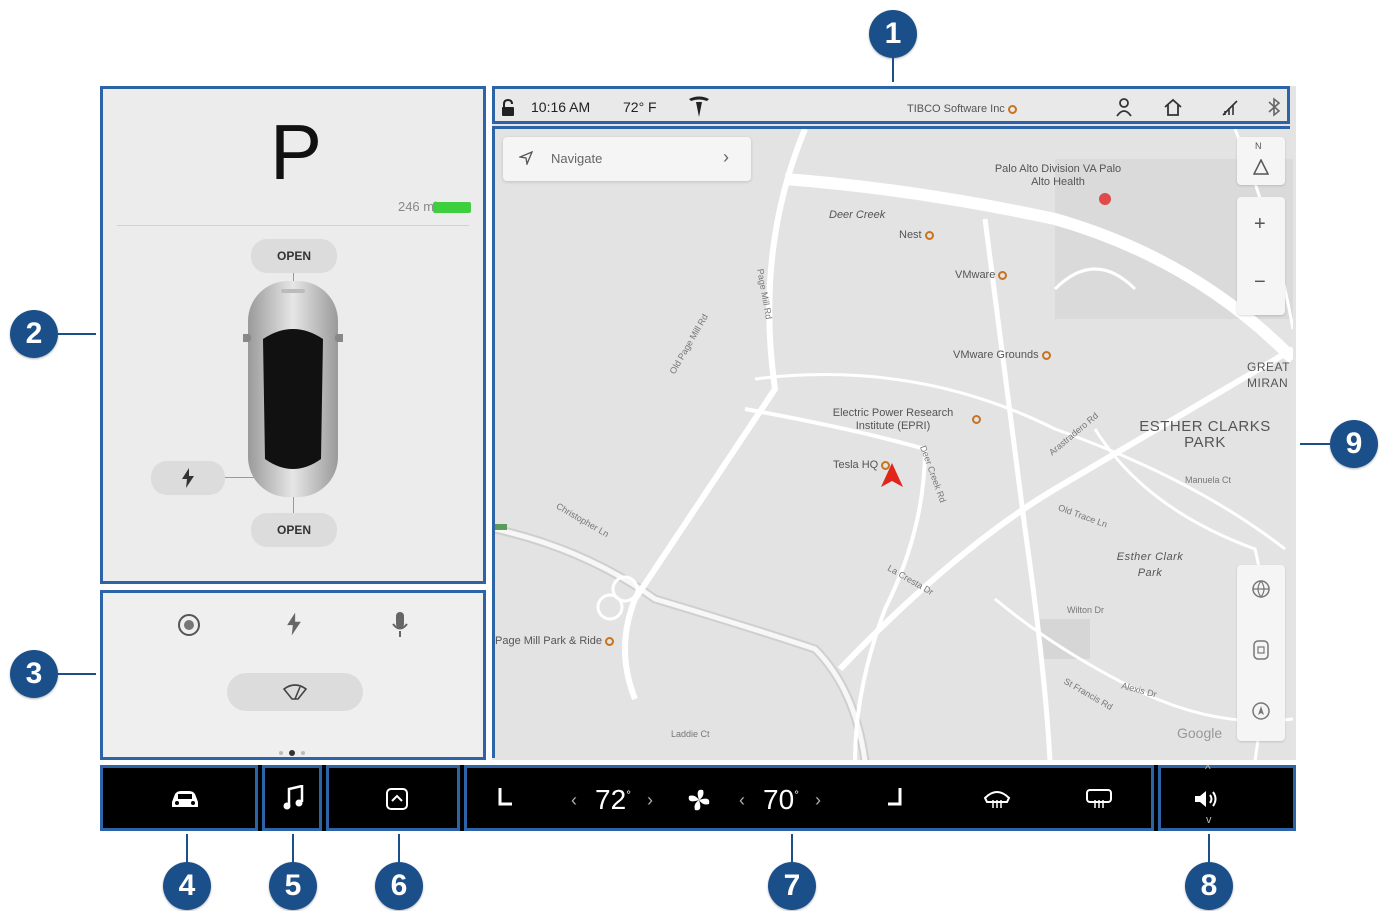 The image size is (1388, 911). What do you see at coordinates (1124, 107) in the screenshot?
I see `driver-profile-icon` at bounding box center [1124, 107].